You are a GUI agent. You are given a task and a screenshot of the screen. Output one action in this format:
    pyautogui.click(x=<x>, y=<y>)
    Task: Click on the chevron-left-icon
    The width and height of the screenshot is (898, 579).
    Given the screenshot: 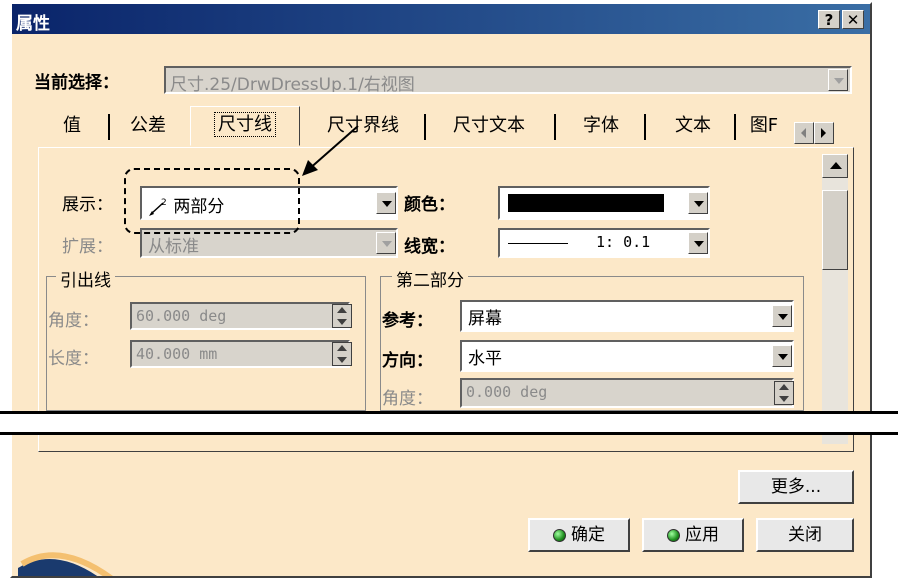 What is the action you would take?
    pyautogui.click(x=803, y=133)
    